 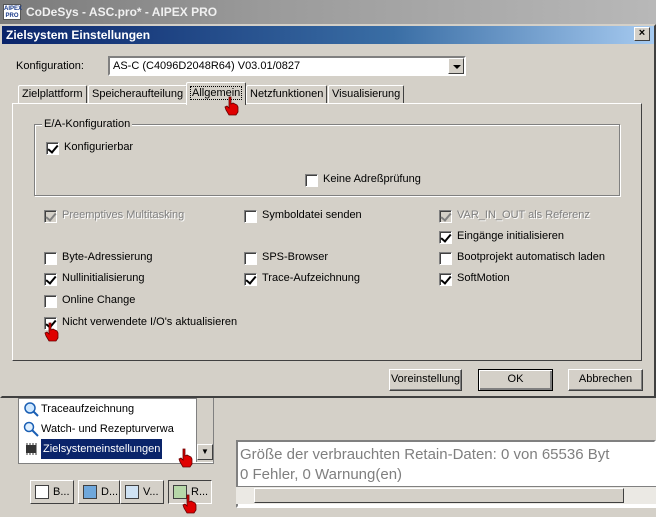 What do you see at coordinates (511, 236) in the screenshot?
I see `checkbox-label: Eingänge initialisieren` at bounding box center [511, 236].